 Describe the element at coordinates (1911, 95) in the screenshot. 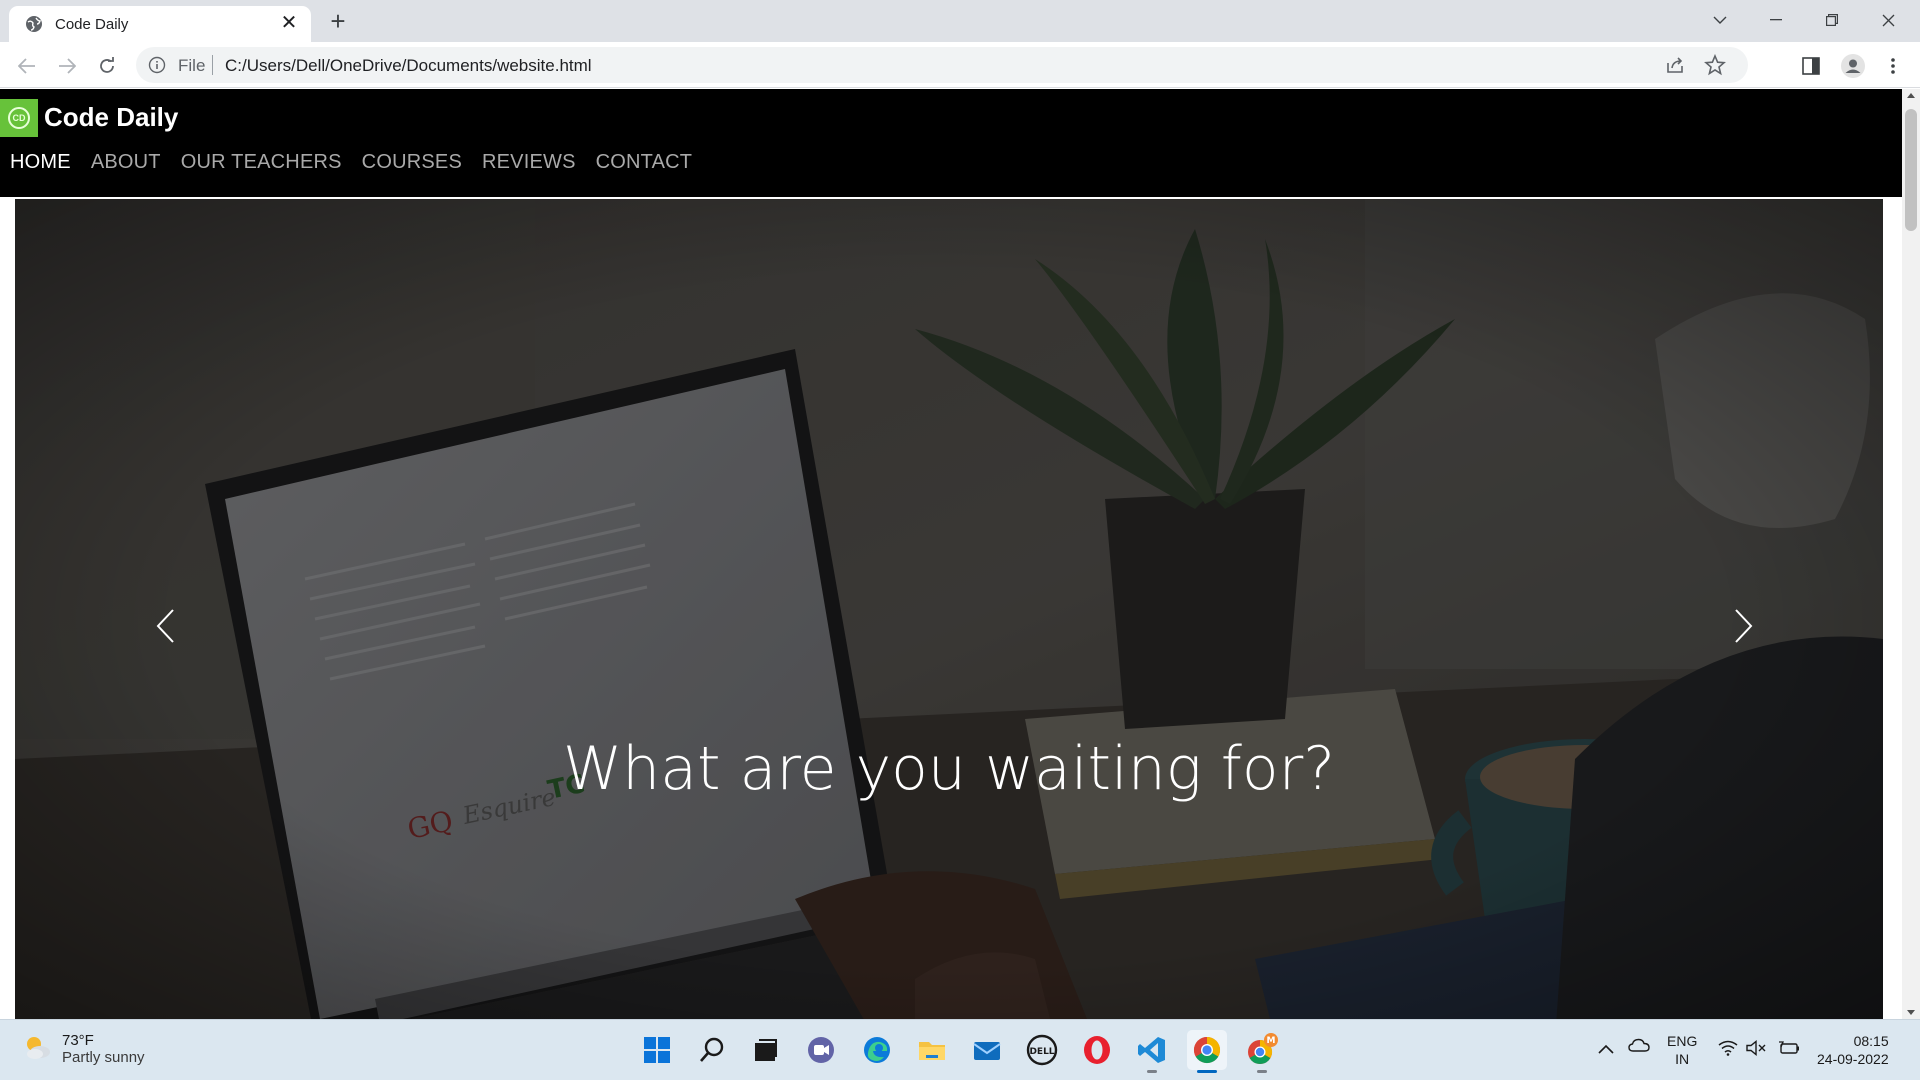

I see `scroll-up-icon` at that location.